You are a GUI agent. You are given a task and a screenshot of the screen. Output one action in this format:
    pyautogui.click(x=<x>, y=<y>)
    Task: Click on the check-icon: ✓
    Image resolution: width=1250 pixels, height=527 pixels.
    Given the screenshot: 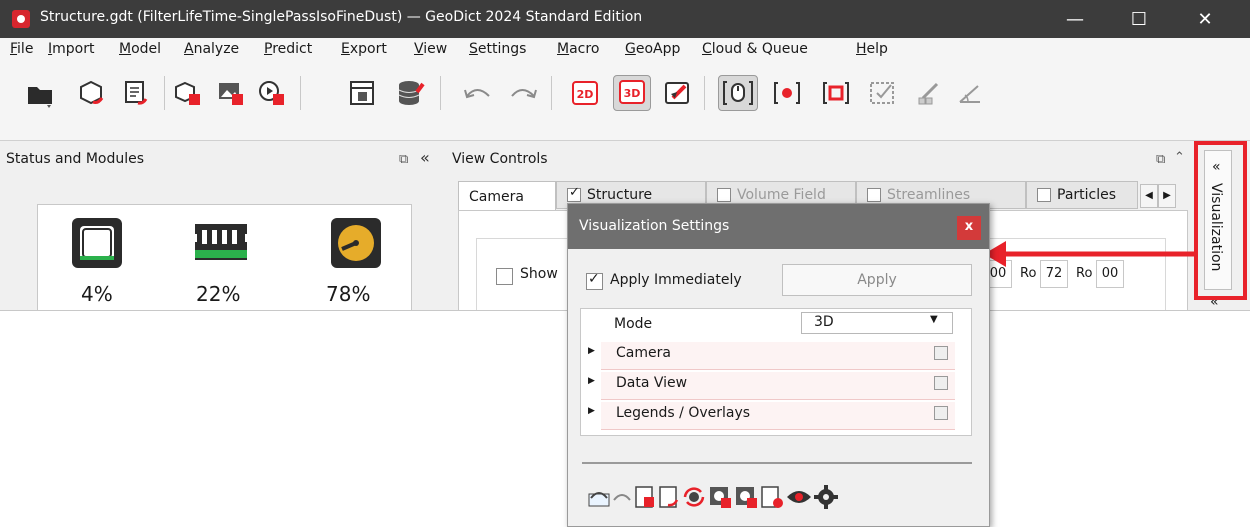 What is the action you would take?
    pyautogui.click(x=594, y=279)
    